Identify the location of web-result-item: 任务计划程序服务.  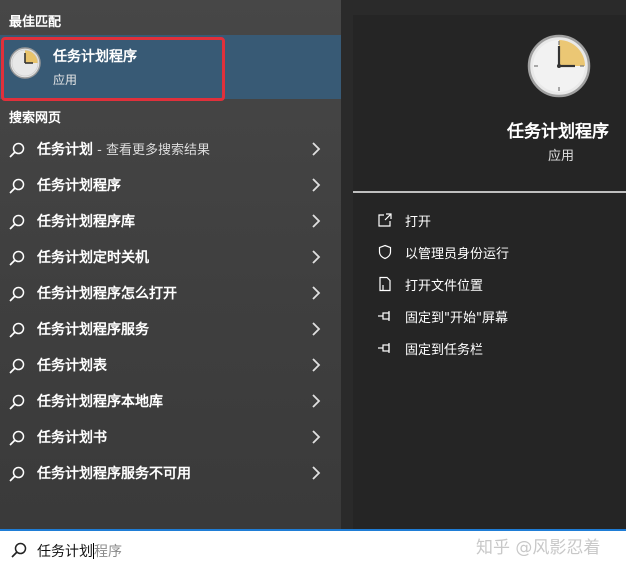
(170, 329).